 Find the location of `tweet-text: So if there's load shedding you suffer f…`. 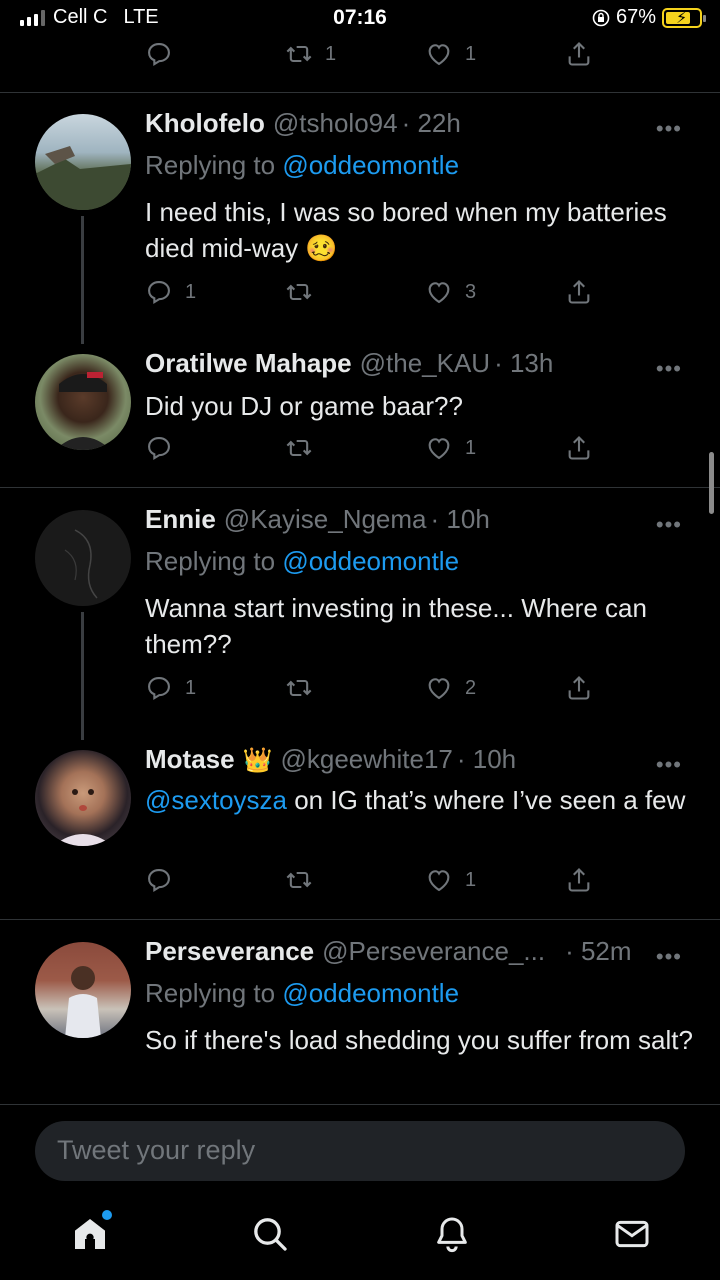

tweet-text: So if there's load shedding you suffer f… is located at coordinates (419, 1040).